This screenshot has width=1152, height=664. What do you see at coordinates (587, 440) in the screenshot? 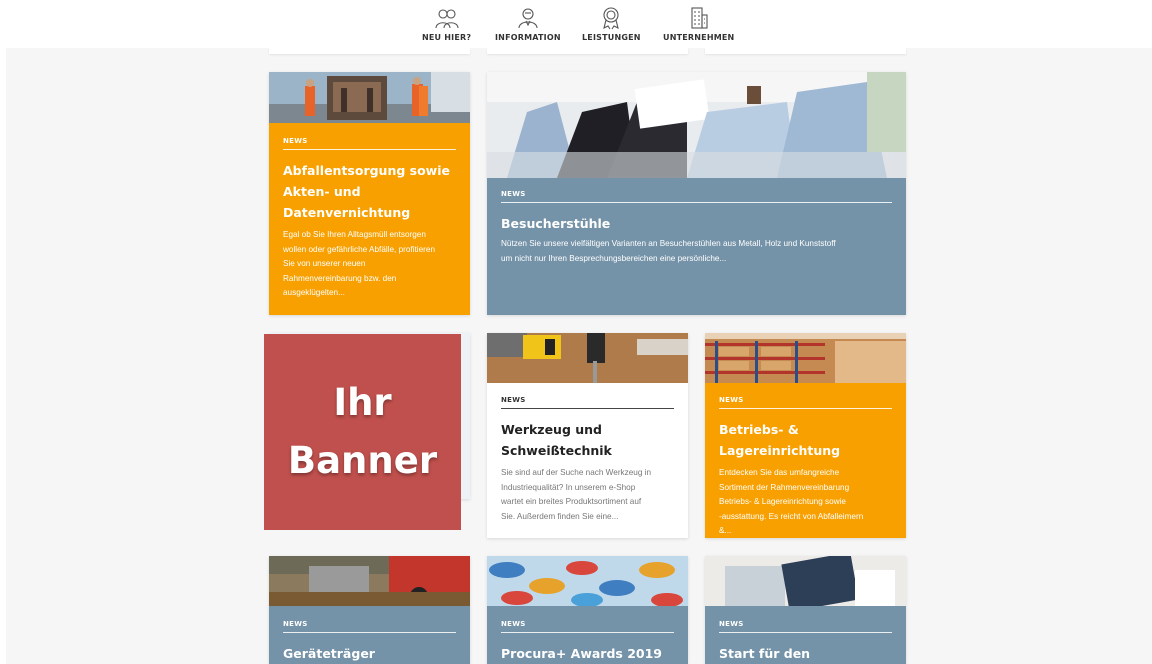
I see `card-title: Werkzeug und Schweißtechnik` at bounding box center [587, 440].